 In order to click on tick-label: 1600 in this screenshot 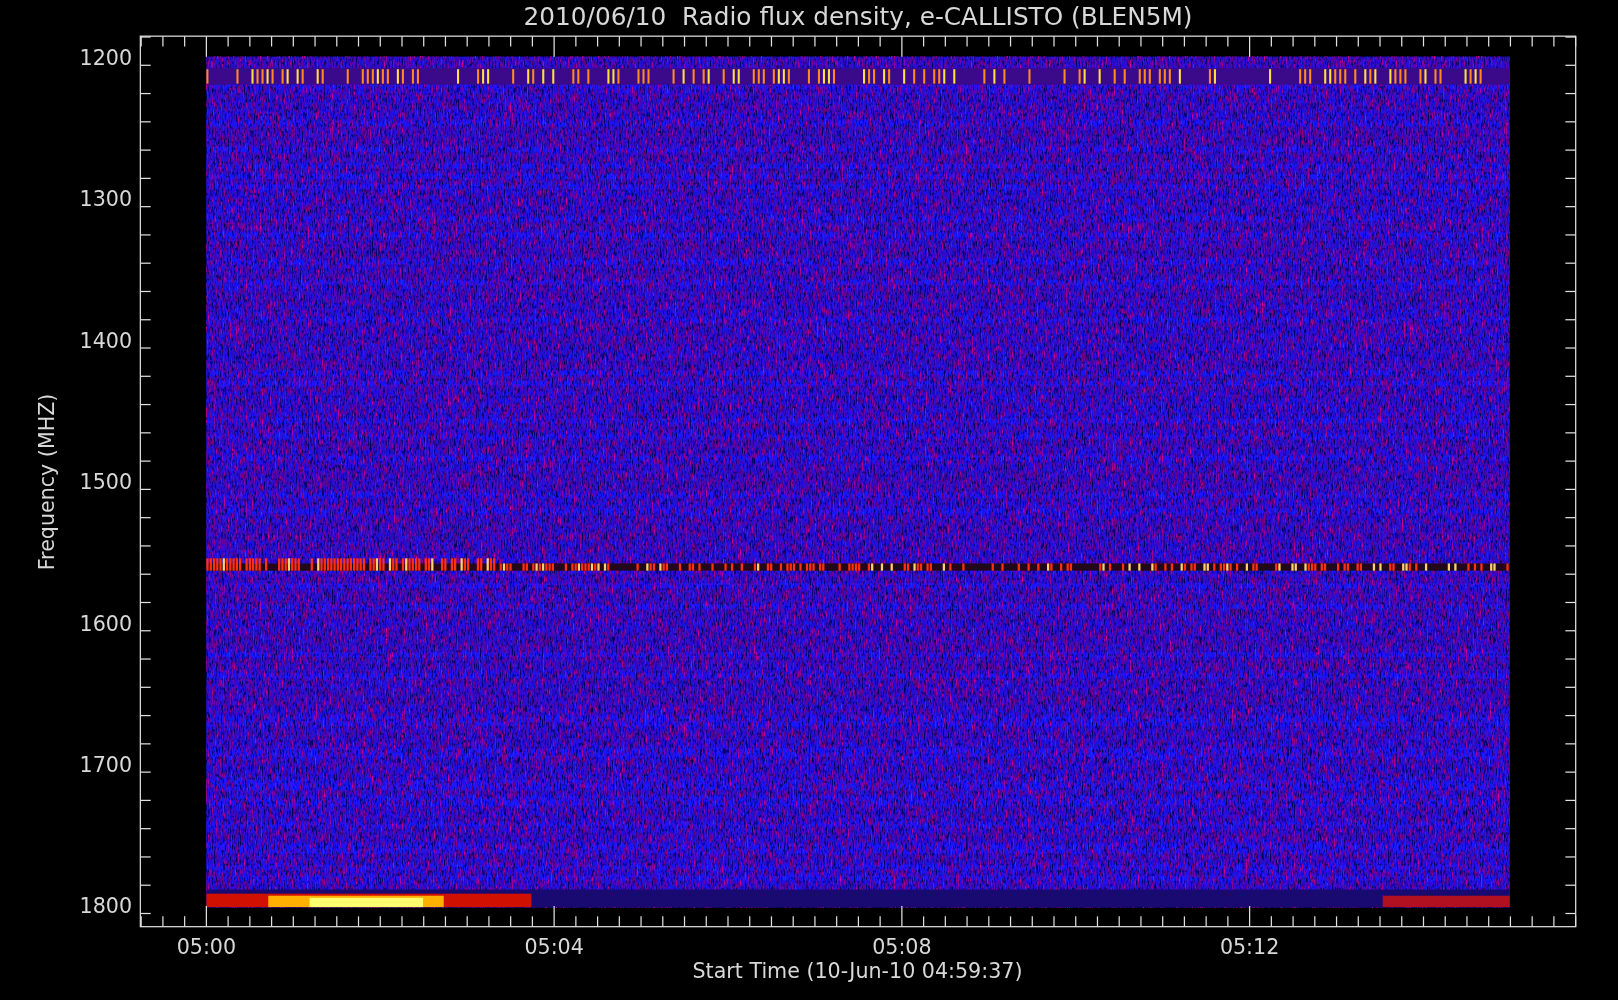, I will do `click(106, 623)`.